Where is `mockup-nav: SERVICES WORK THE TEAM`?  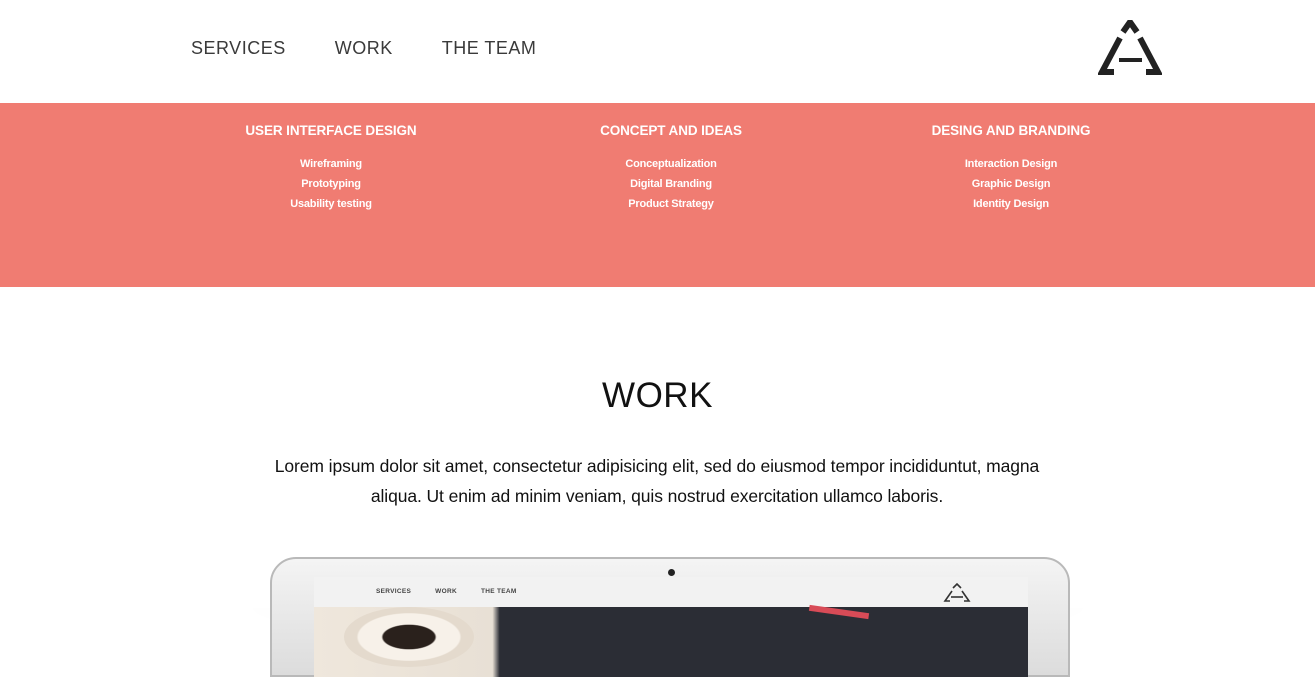 mockup-nav: SERVICES WORK THE TEAM is located at coordinates (458, 591).